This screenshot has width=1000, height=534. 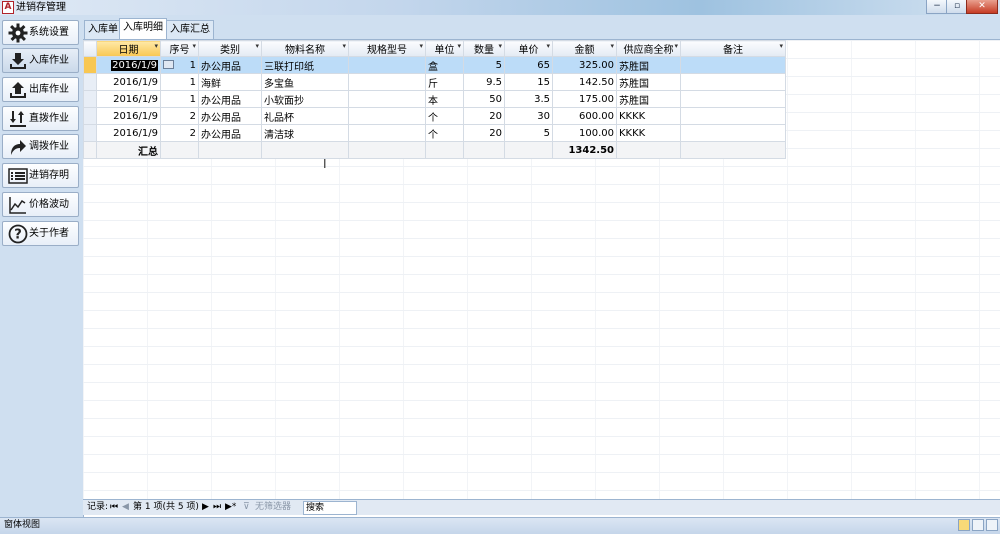 What do you see at coordinates (444, 65) in the screenshot?
I see `cell-unit: 盒` at bounding box center [444, 65].